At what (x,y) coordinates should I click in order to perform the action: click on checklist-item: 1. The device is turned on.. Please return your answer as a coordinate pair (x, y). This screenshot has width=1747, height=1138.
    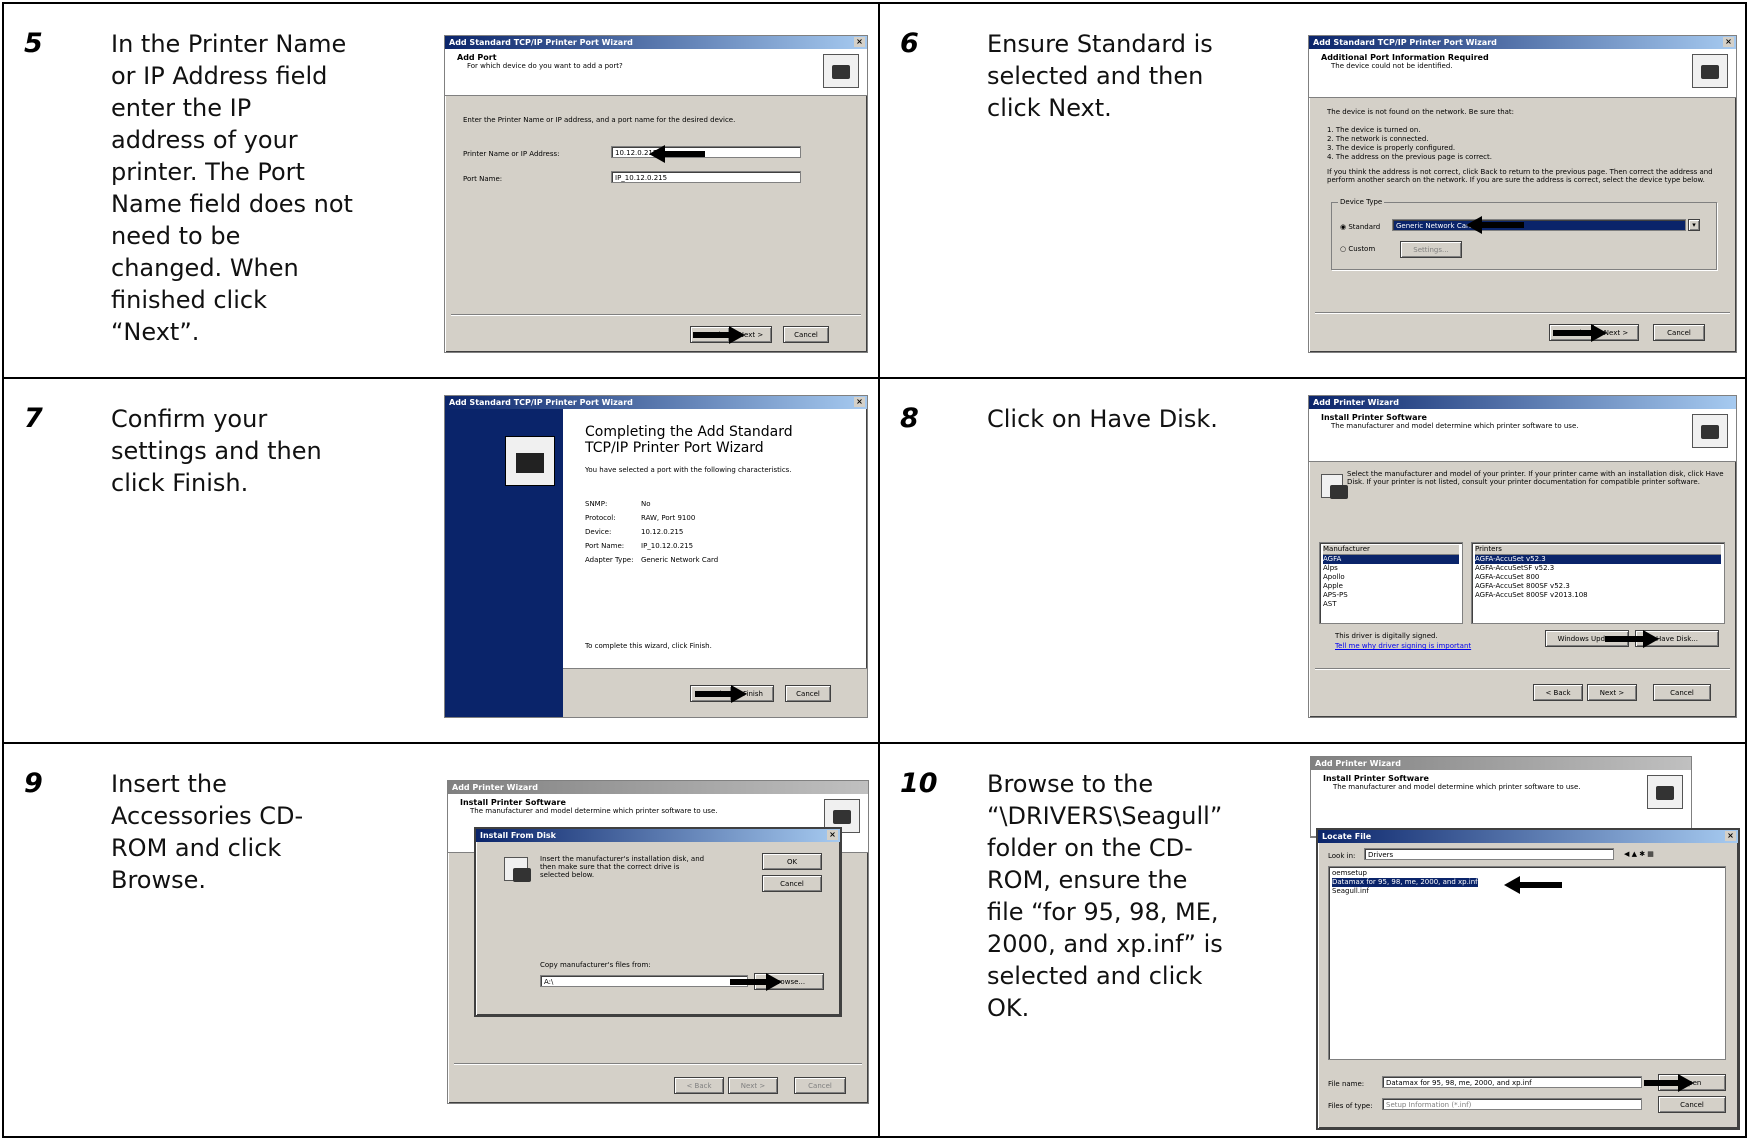
    Looking at the image, I should click on (1374, 130).